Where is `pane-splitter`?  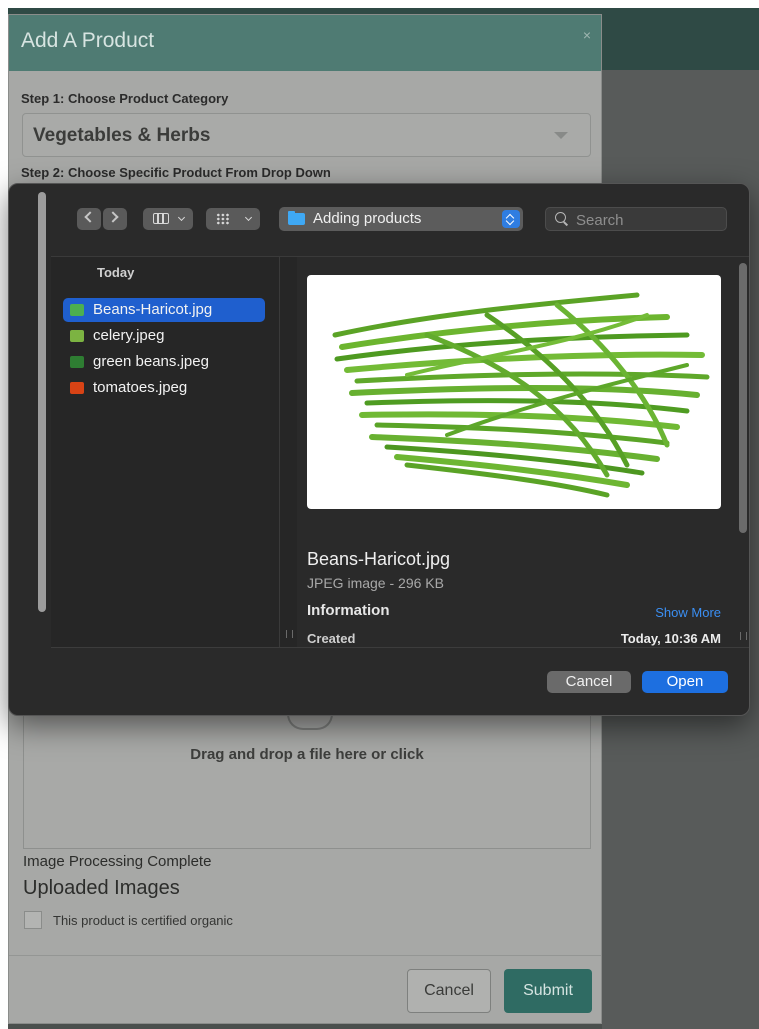 pane-splitter is located at coordinates (288, 452).